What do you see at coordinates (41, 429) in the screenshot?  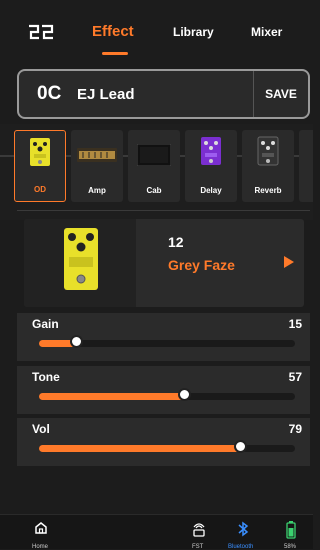 I see `param-label: Vol` at bounding box center [41, 429].